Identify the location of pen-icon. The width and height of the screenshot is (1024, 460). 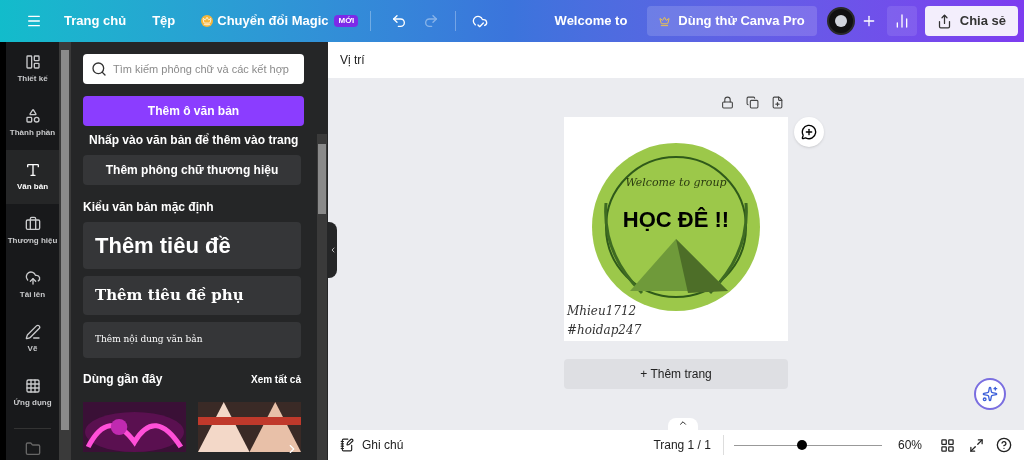
(32, 331).